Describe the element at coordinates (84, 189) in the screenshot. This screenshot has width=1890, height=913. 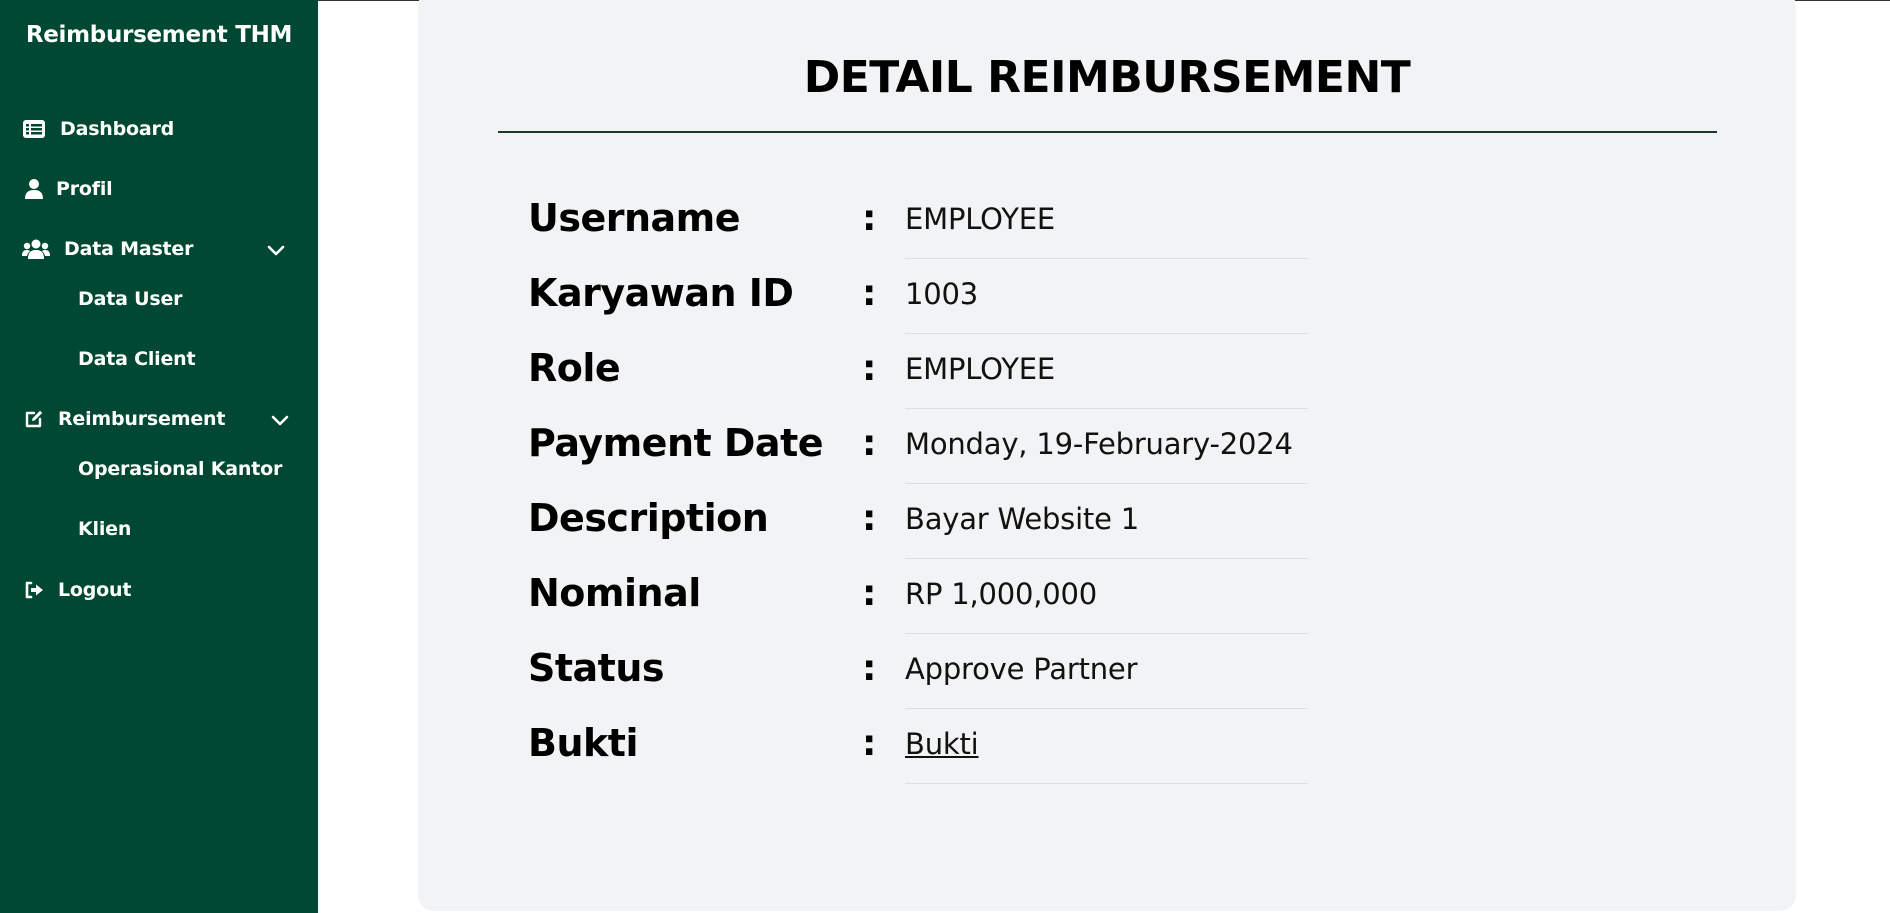
I see `nav-profil-label: Profil` at that location.